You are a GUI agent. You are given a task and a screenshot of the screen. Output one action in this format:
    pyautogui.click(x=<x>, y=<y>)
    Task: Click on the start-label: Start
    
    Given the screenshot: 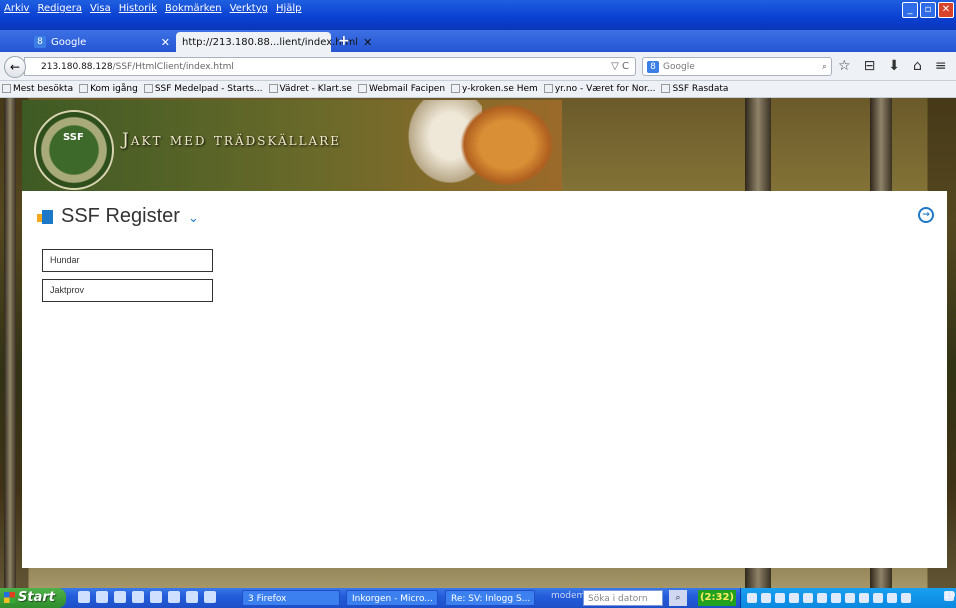 What is the action you would take?
    pyautogui.click(x=36, y=597)
    